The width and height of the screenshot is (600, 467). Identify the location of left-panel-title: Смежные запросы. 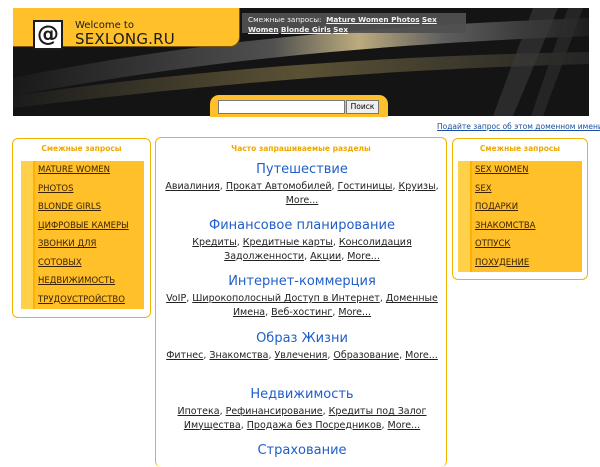
(81, 148).